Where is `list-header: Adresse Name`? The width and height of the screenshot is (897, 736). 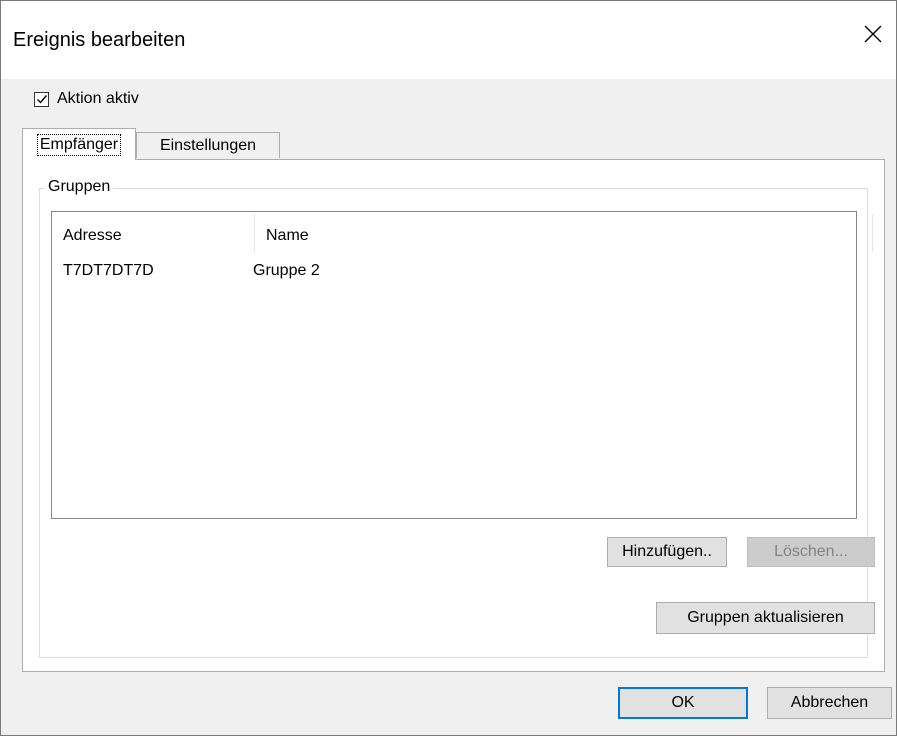 list-header: Adresse Name is located at coordinates (462, 232).